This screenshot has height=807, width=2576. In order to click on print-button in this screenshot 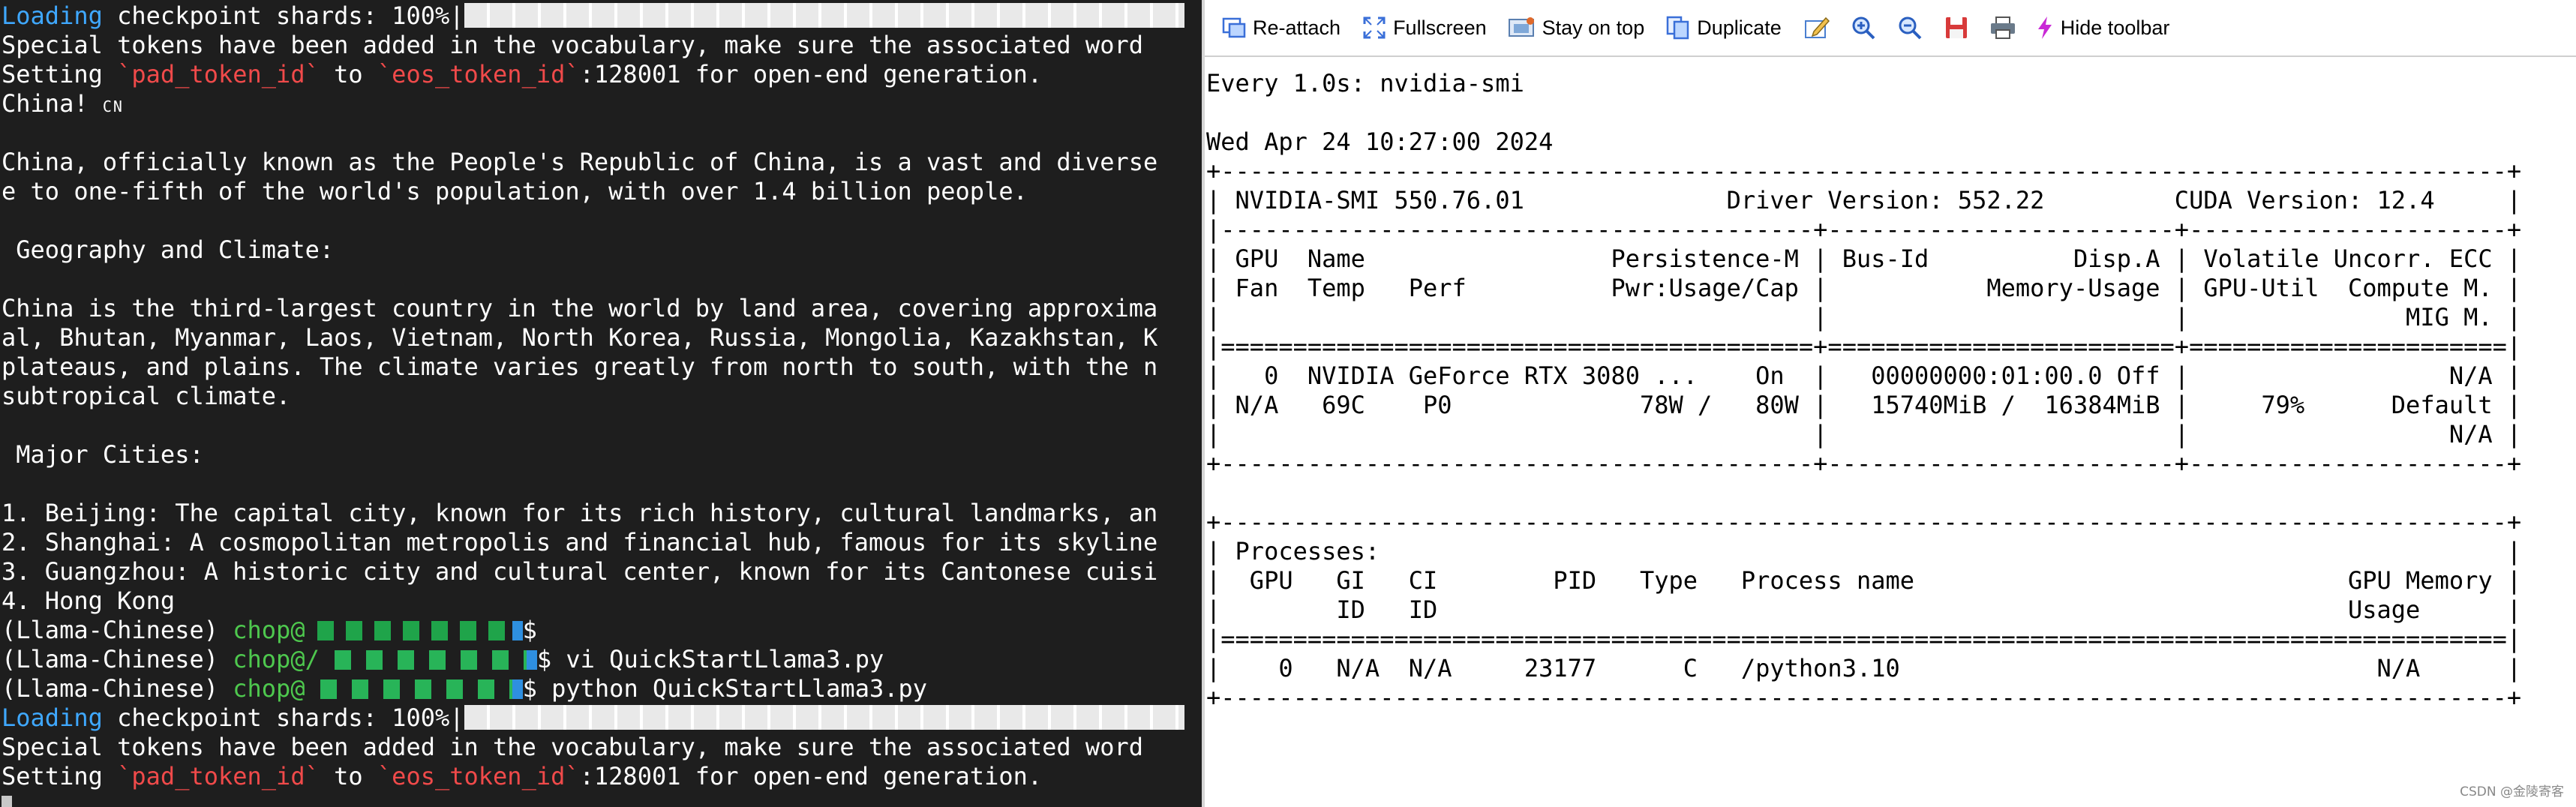, I will do `click(2003, 27)`.